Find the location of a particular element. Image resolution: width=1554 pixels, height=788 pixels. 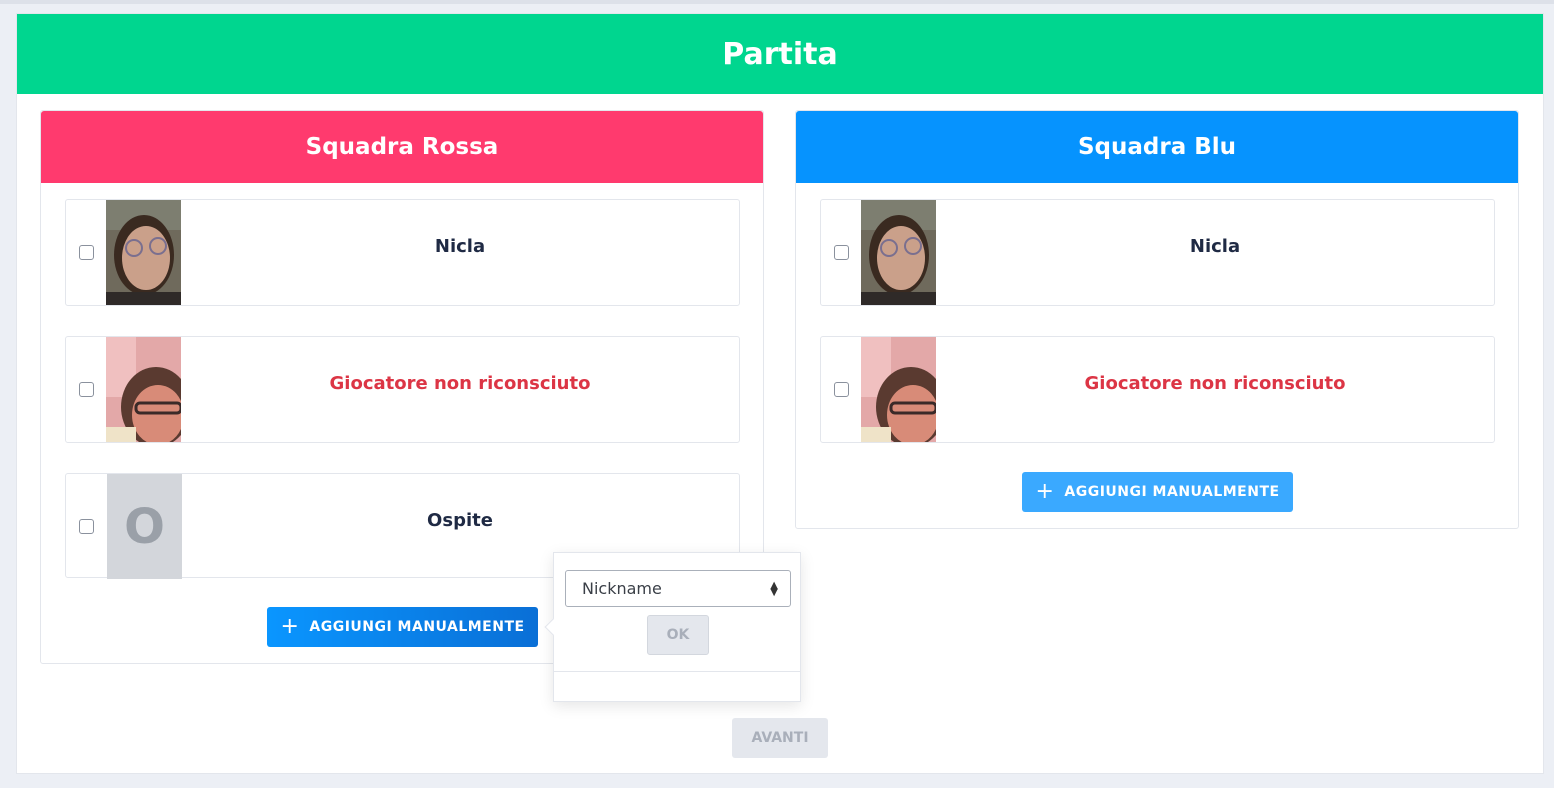

select-caret-icon: ▲ ▼ is located at coordinates (774, 589).